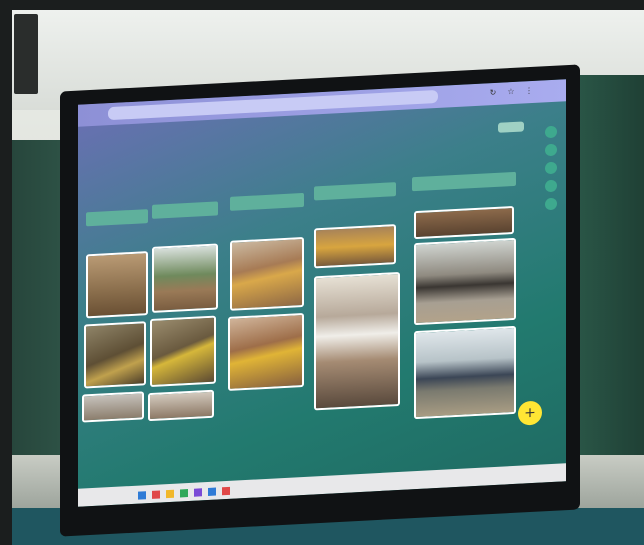 Image resolution: width=644 pixels, height=545 pixels. Describe the element at coordinates (94, 437) in the screenshot. I see `tv-brand-logo` at that location.